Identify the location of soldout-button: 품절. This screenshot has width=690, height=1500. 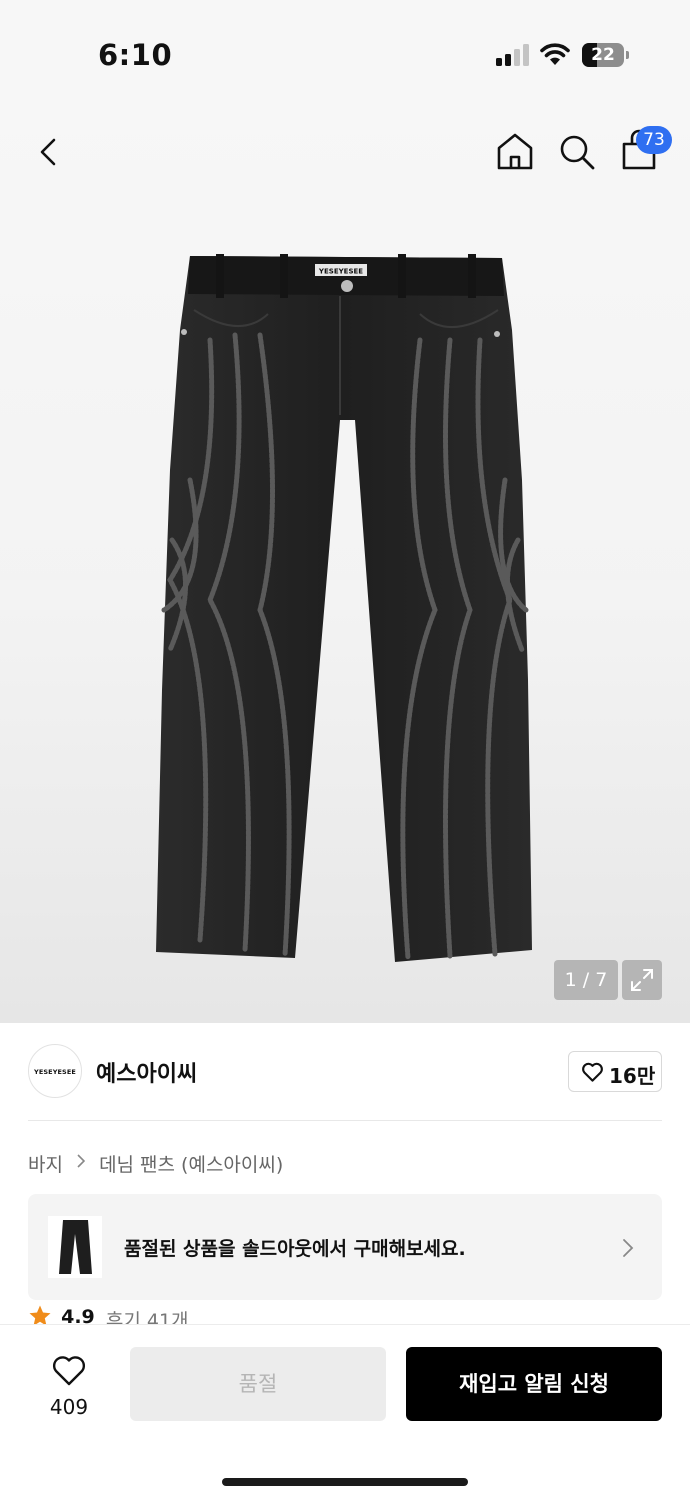
(258, 1384).